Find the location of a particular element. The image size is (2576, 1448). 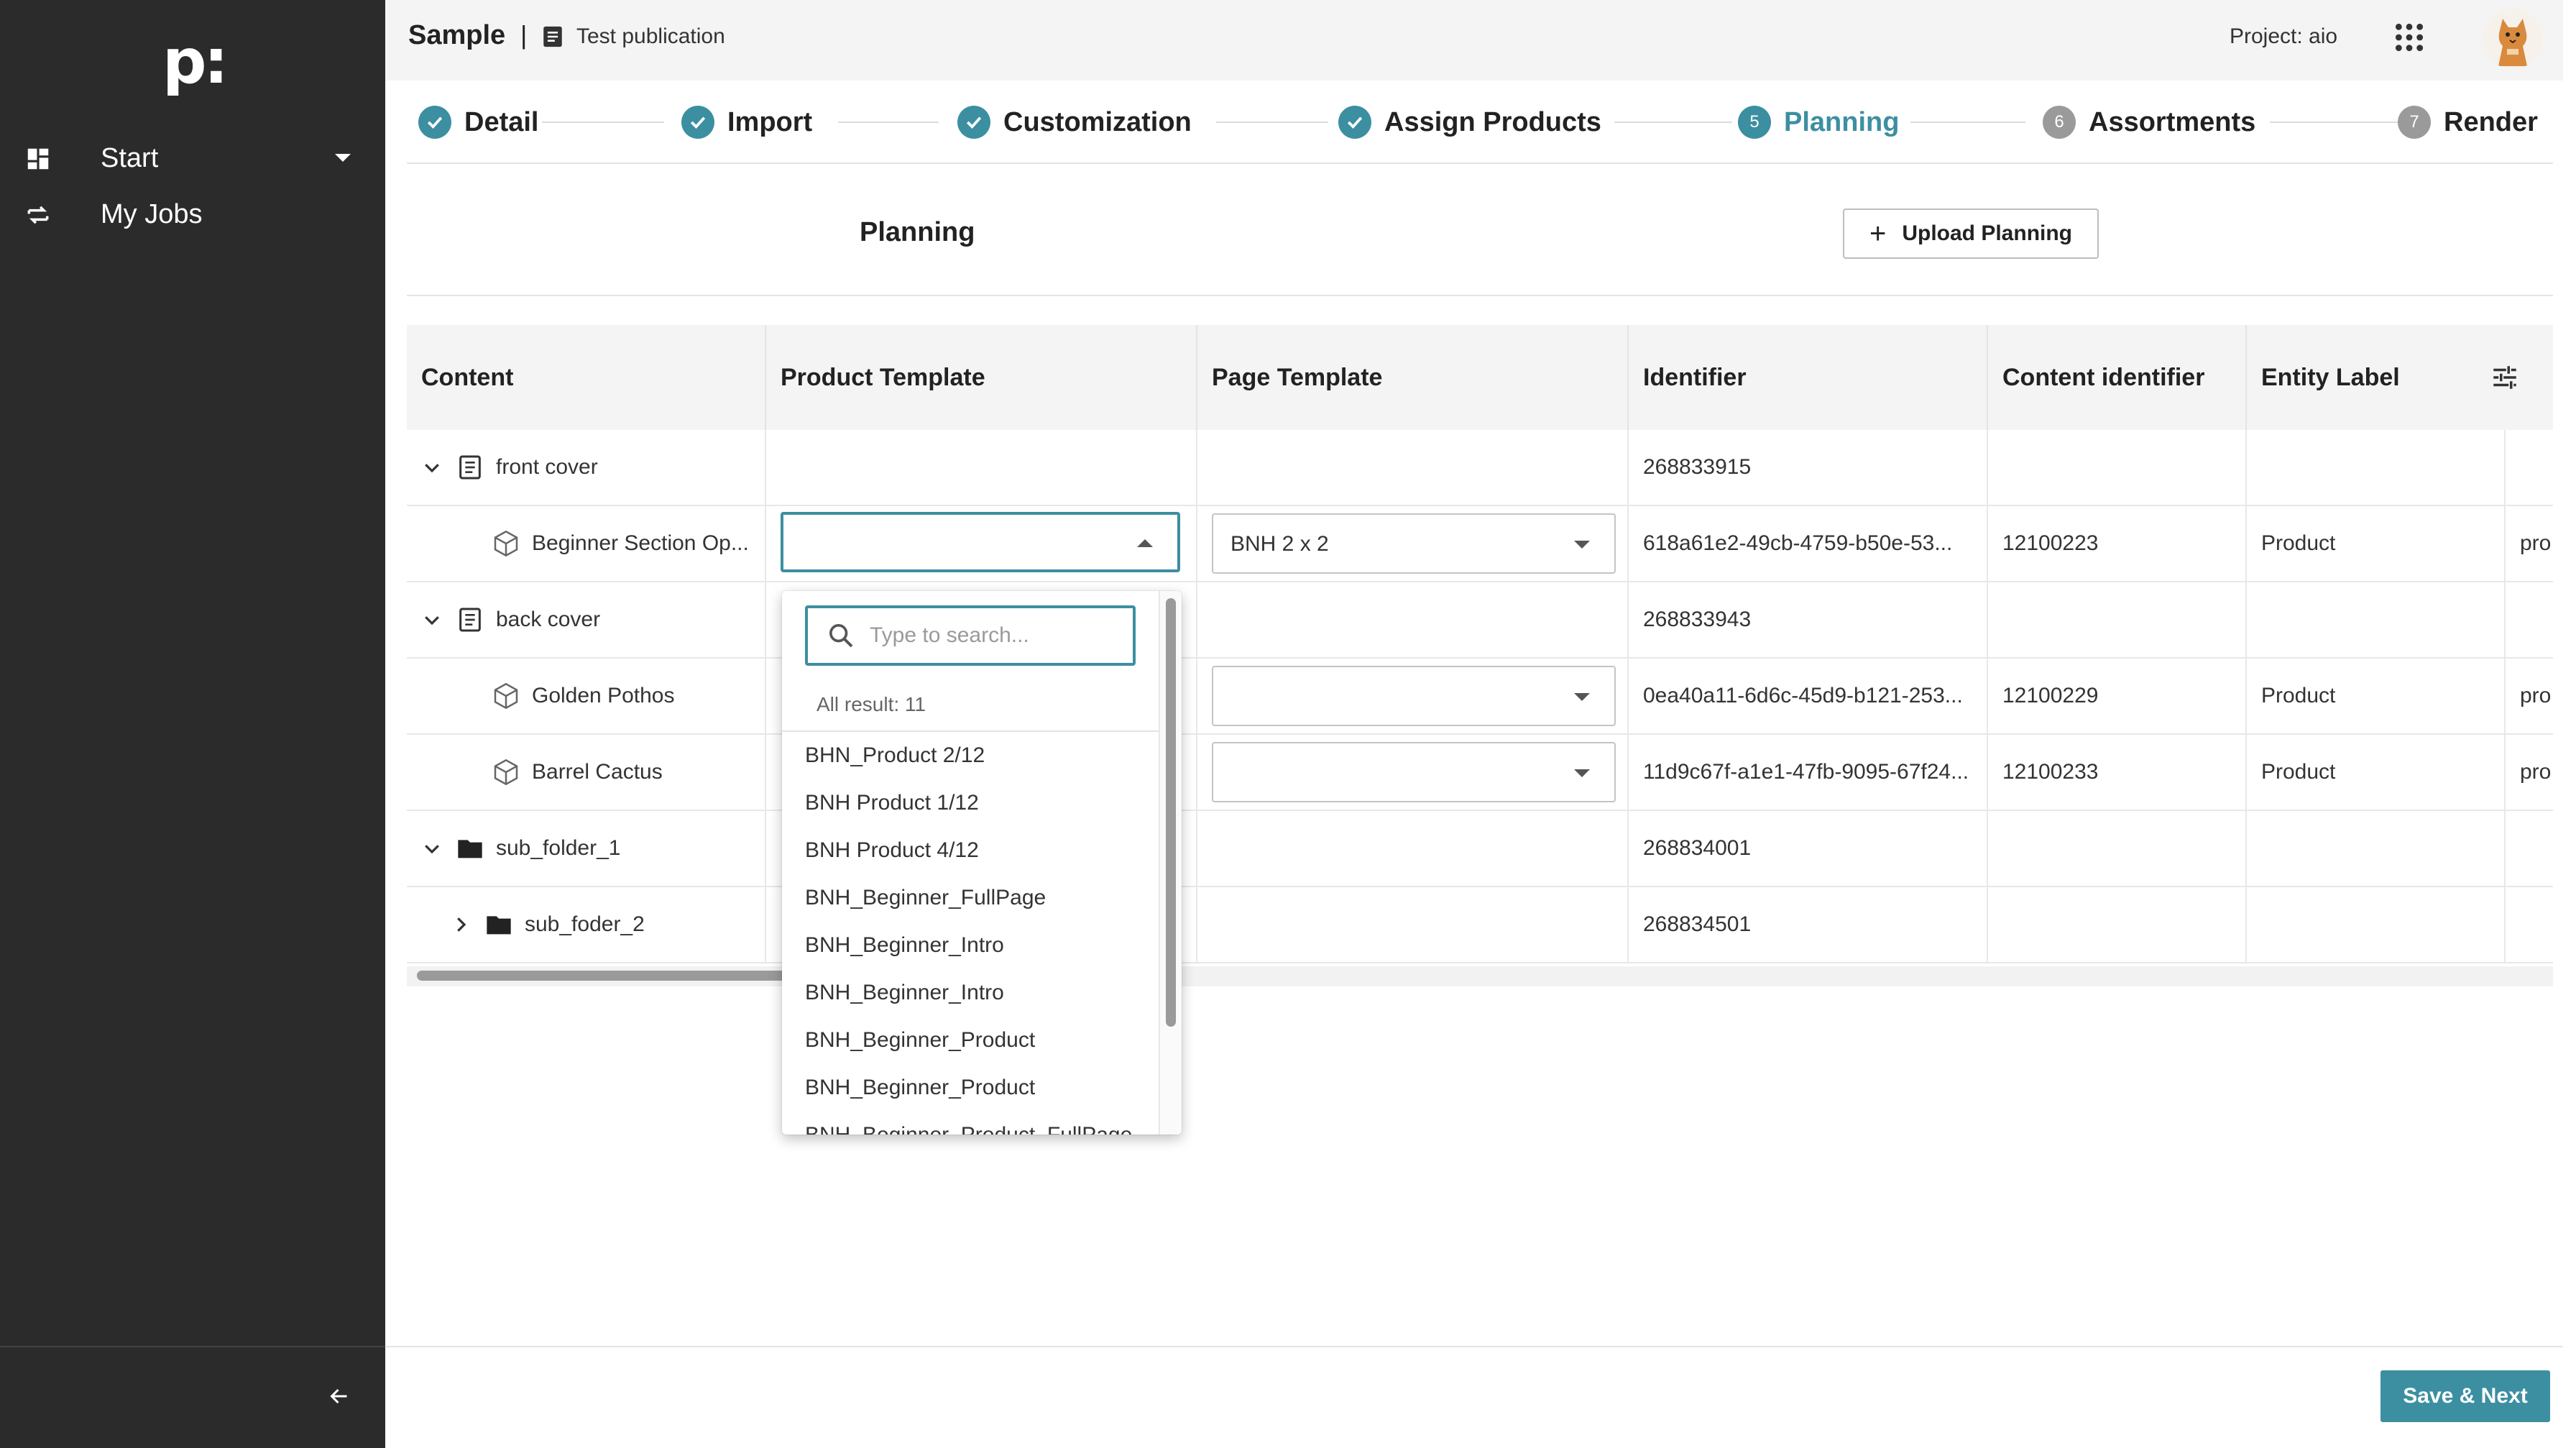

identifier-cell: 268833915 is located at coordinates (1808, 467).